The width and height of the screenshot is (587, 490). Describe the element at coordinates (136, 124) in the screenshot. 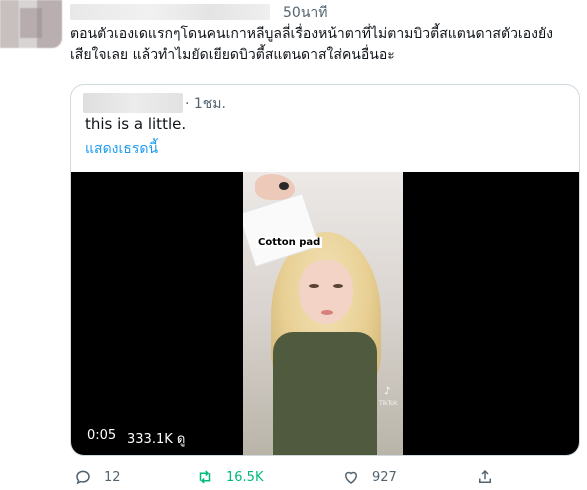

I see `quoted-tweet-text: this is a little.` at that location.